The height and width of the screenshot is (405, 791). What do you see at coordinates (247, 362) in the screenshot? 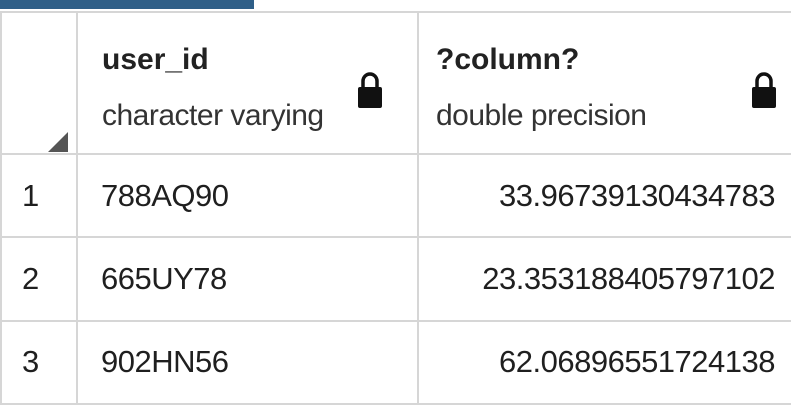
I see `cell-user-id: 902HN56` at bounding box center [247, 362].